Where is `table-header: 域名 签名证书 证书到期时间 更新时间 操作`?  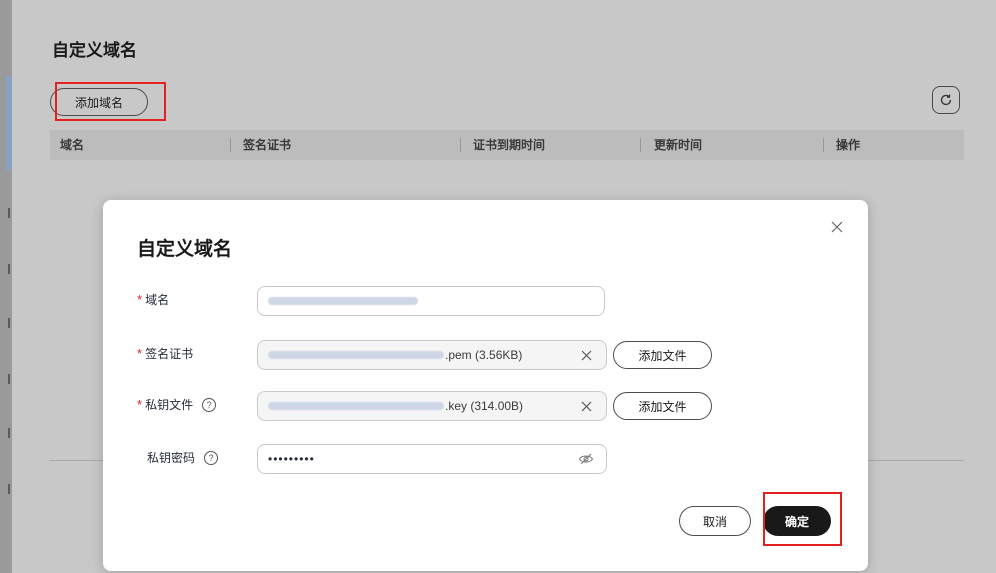 table-header: 域名 签名证书 证书到期时间 更新时间 操作 is located at coordinates (507, 145).